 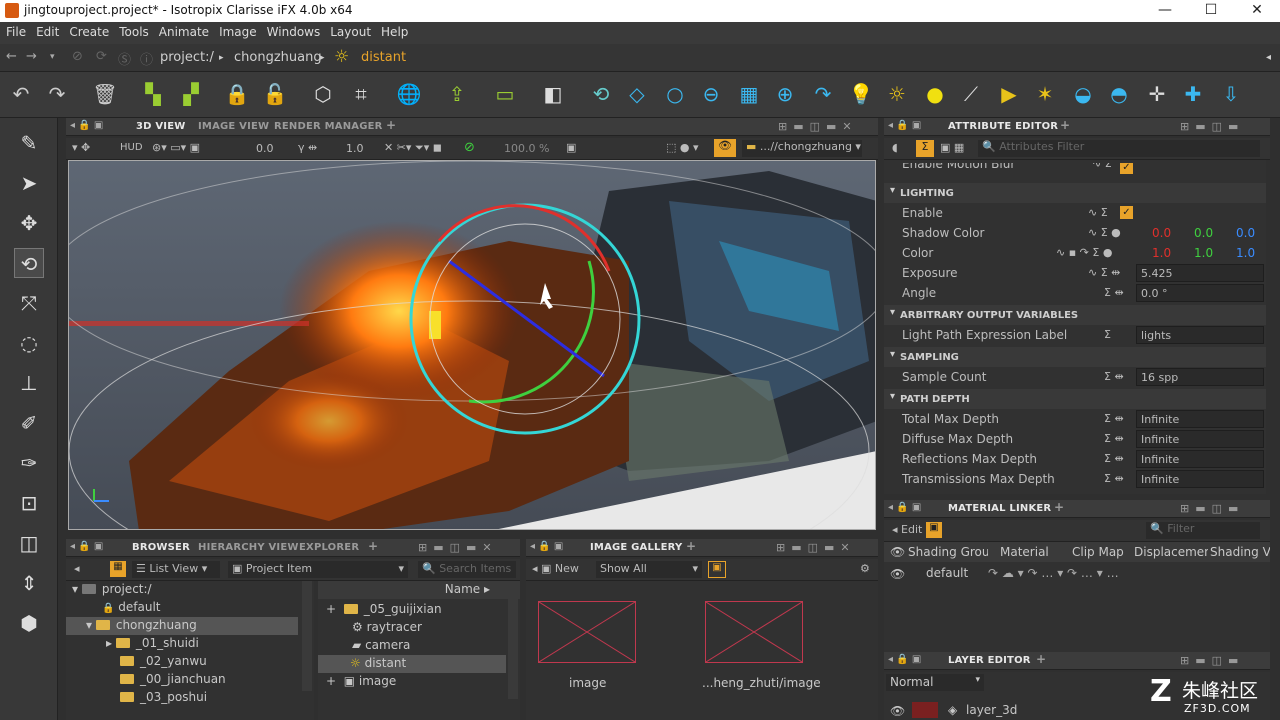 What do you see at coordinates (1083, 94) in the screenshot?
I see `environment-icon: ◒` at bounding box center [1083, 94].